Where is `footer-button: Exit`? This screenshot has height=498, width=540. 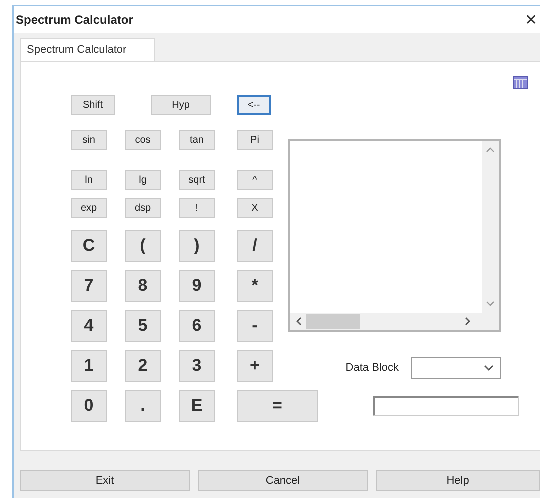
footer-button: Exit is located at coordinates (105, 480).